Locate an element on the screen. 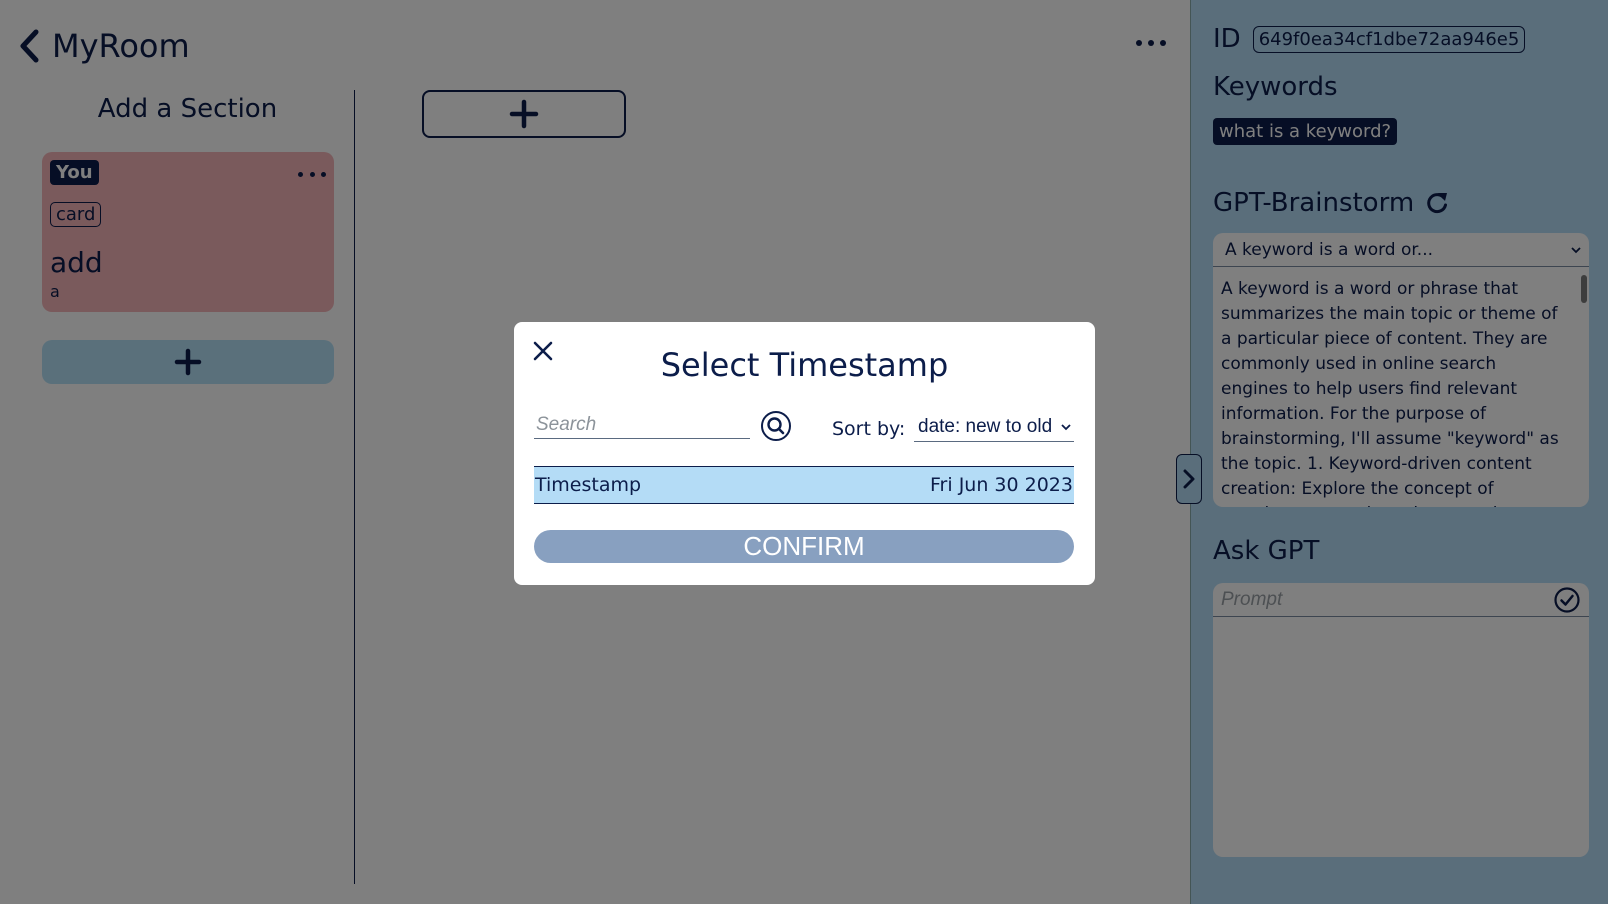 Image resolution: width=1608 pixels, height=904 pixels. sort-select: date: new to old is located at coordinates (994, 427).